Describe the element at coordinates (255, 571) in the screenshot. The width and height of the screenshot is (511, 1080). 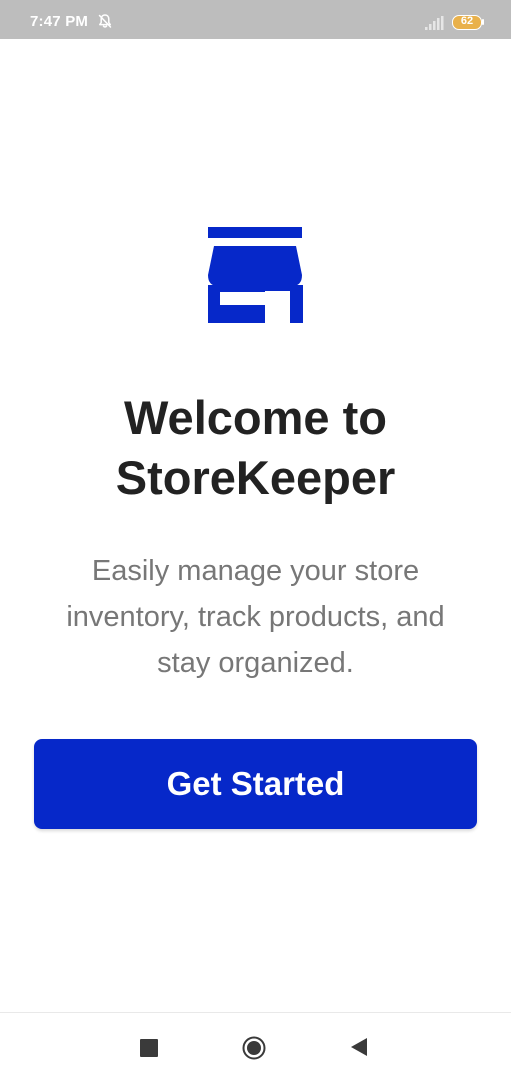
I see `subtitle-line-1: Easily manage your store` at that location.